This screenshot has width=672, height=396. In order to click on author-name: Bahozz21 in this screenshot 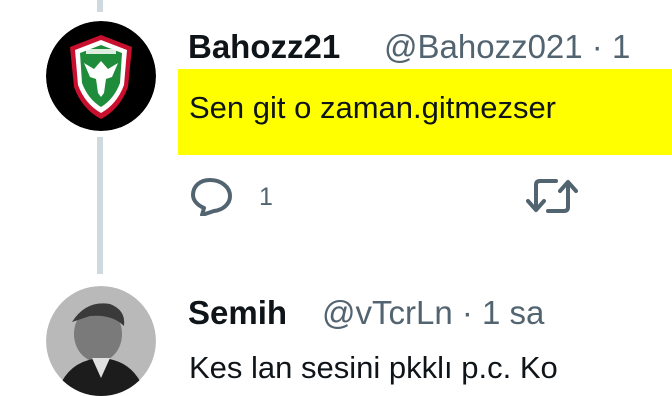, I will do `click(264, 47)`.